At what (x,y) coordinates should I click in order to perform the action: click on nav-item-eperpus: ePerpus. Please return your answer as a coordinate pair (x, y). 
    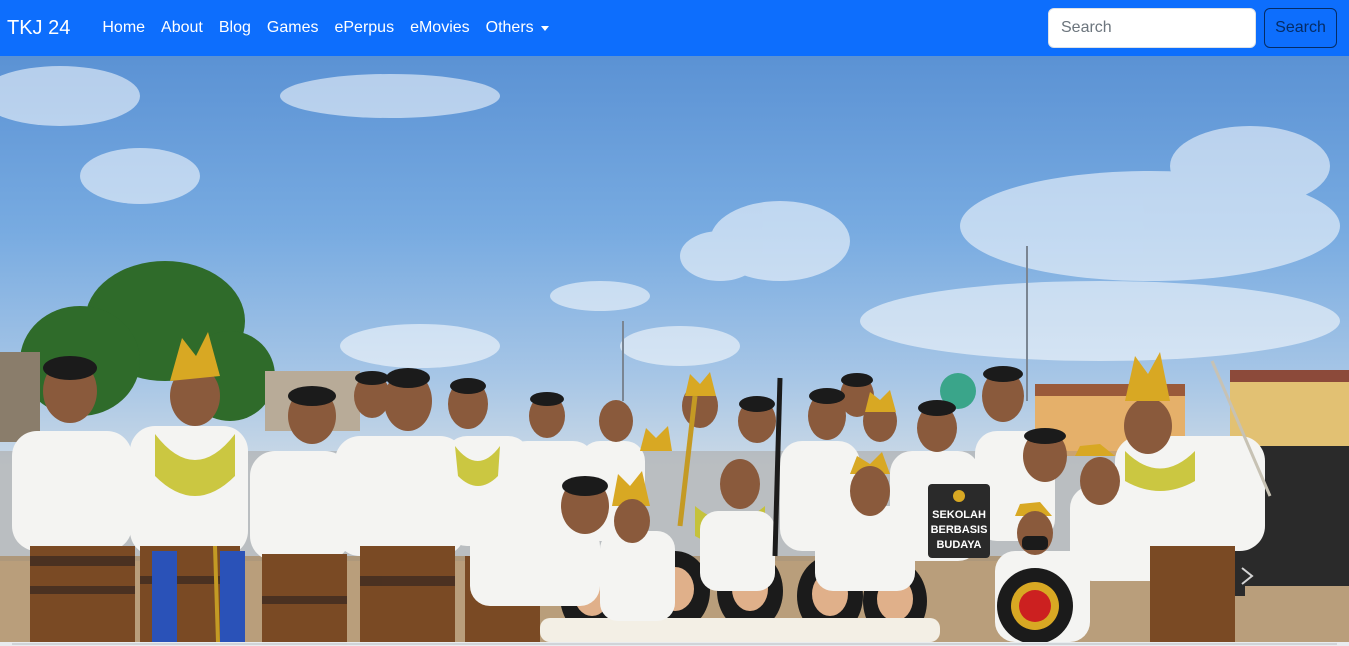
    Looking at the image, I should click on (364, 28).